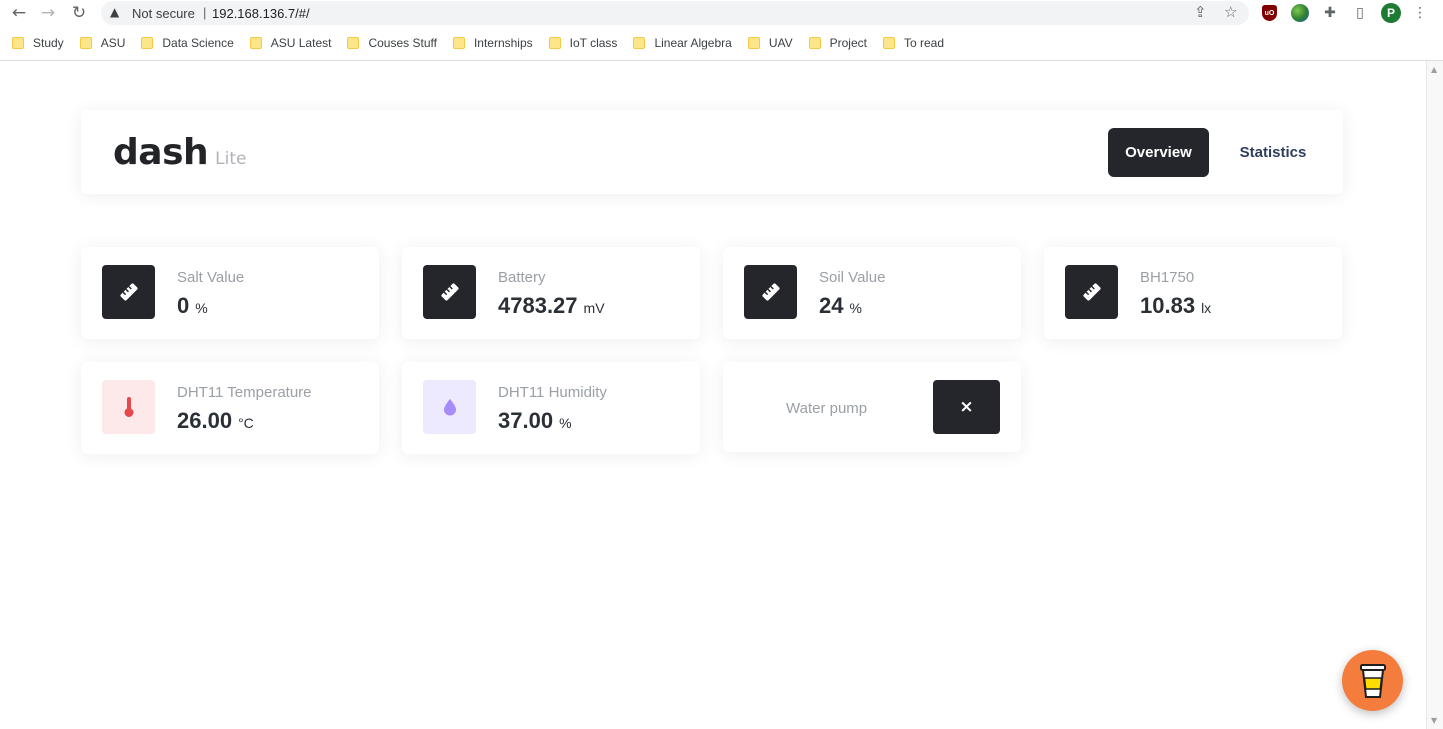  Describe the element at coordinates (848, 43) in the screenshot. I see `bookmark-label: Project` at that location.